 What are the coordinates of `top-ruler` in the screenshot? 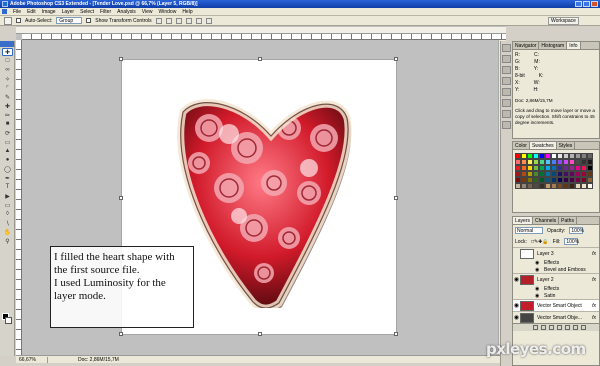 It's located at (264, 37).